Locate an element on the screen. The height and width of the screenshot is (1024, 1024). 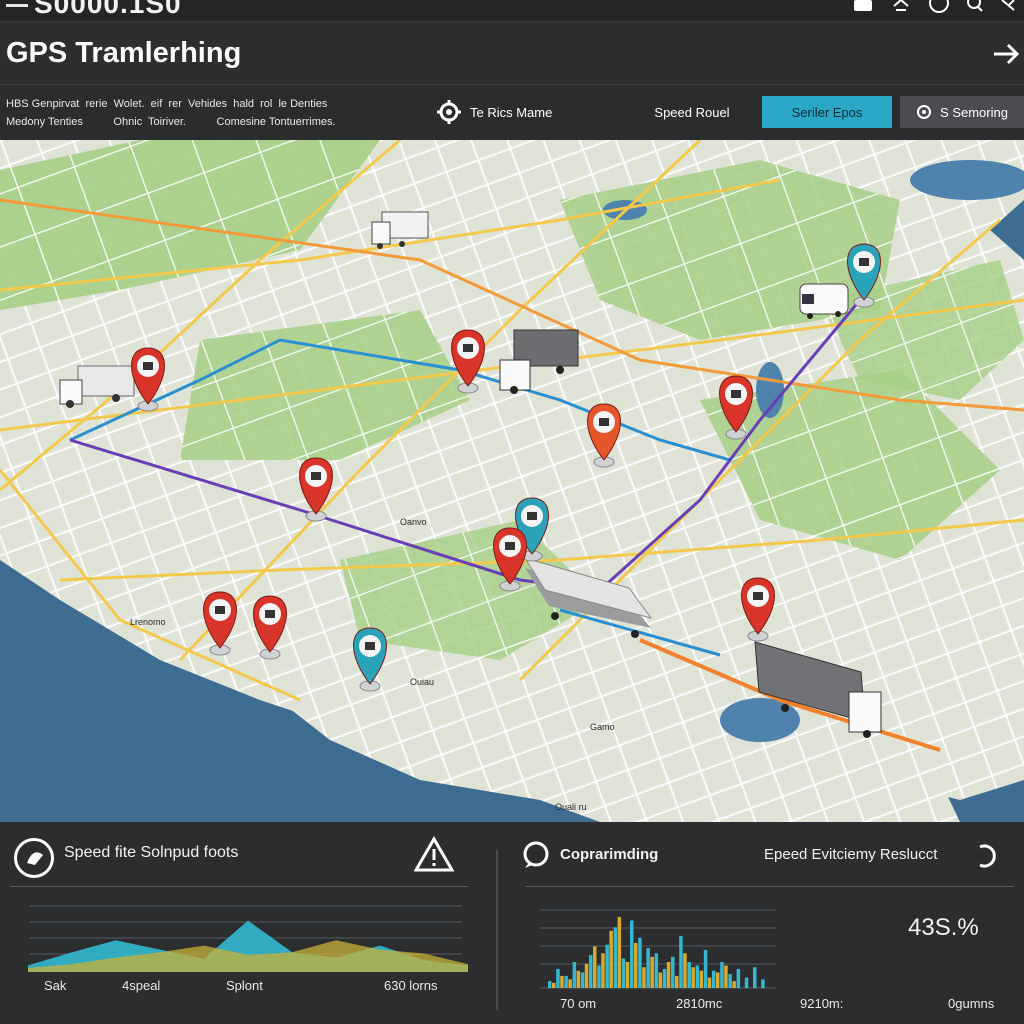
panel-separator is located at coordinates (497, 930).